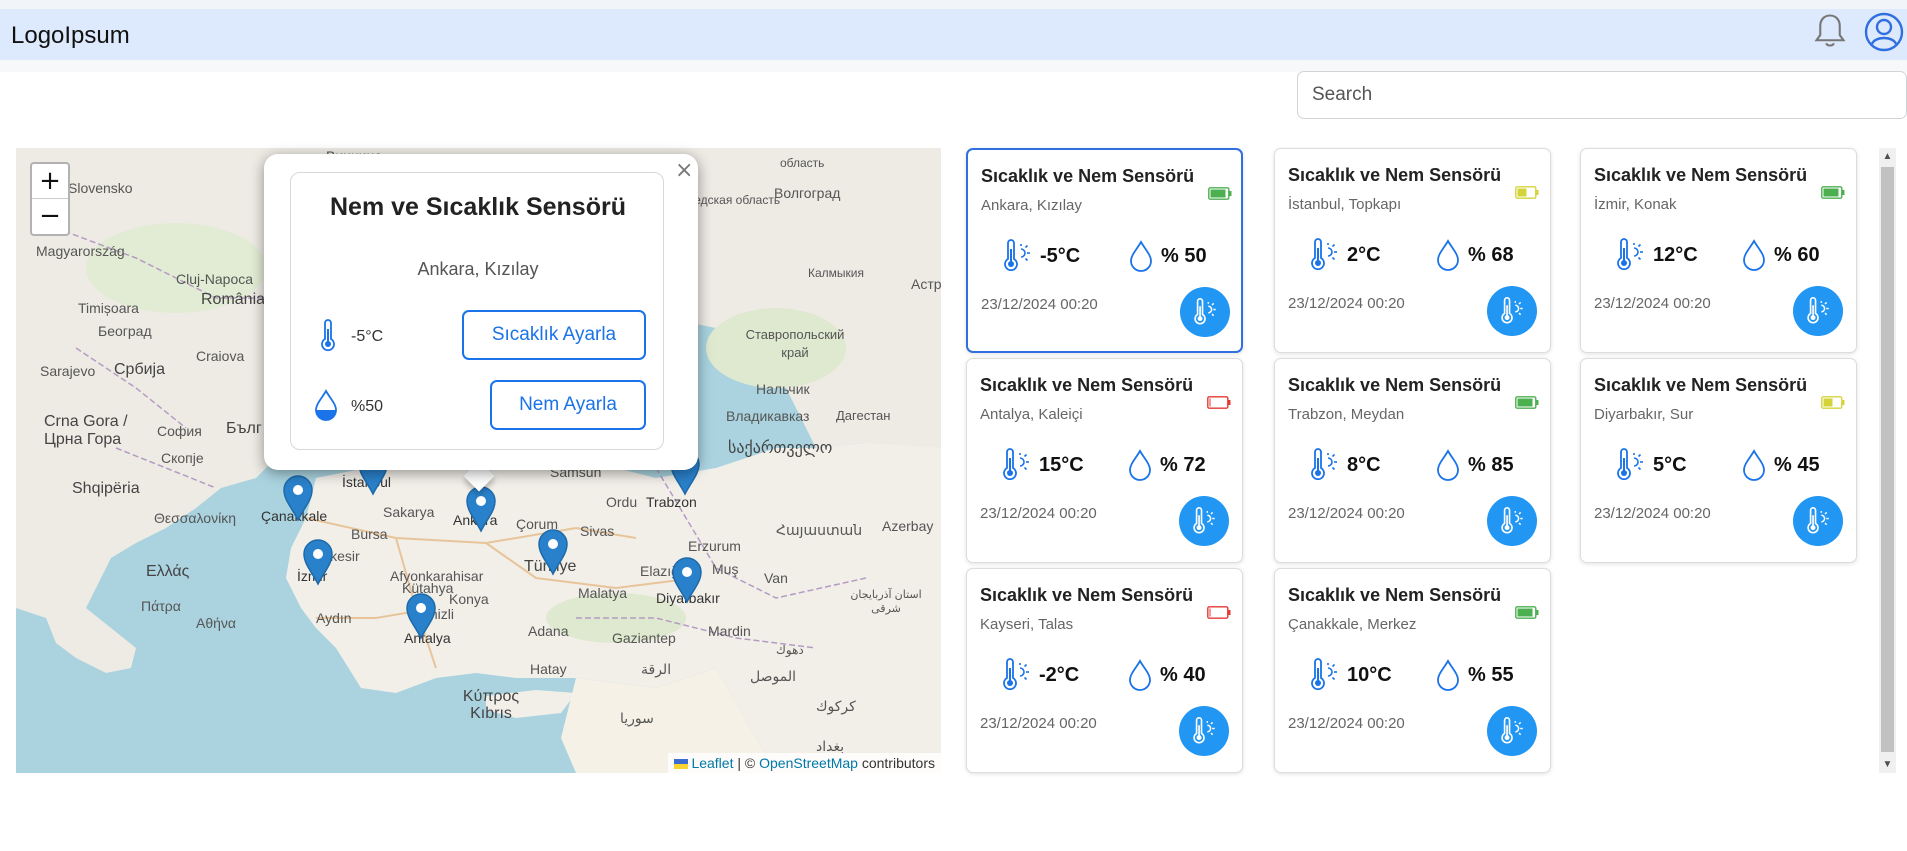 The image size is (1907, 851). Describe the element at coordinates (1602, 95) in the screenshot. I see `search-input` at that location.